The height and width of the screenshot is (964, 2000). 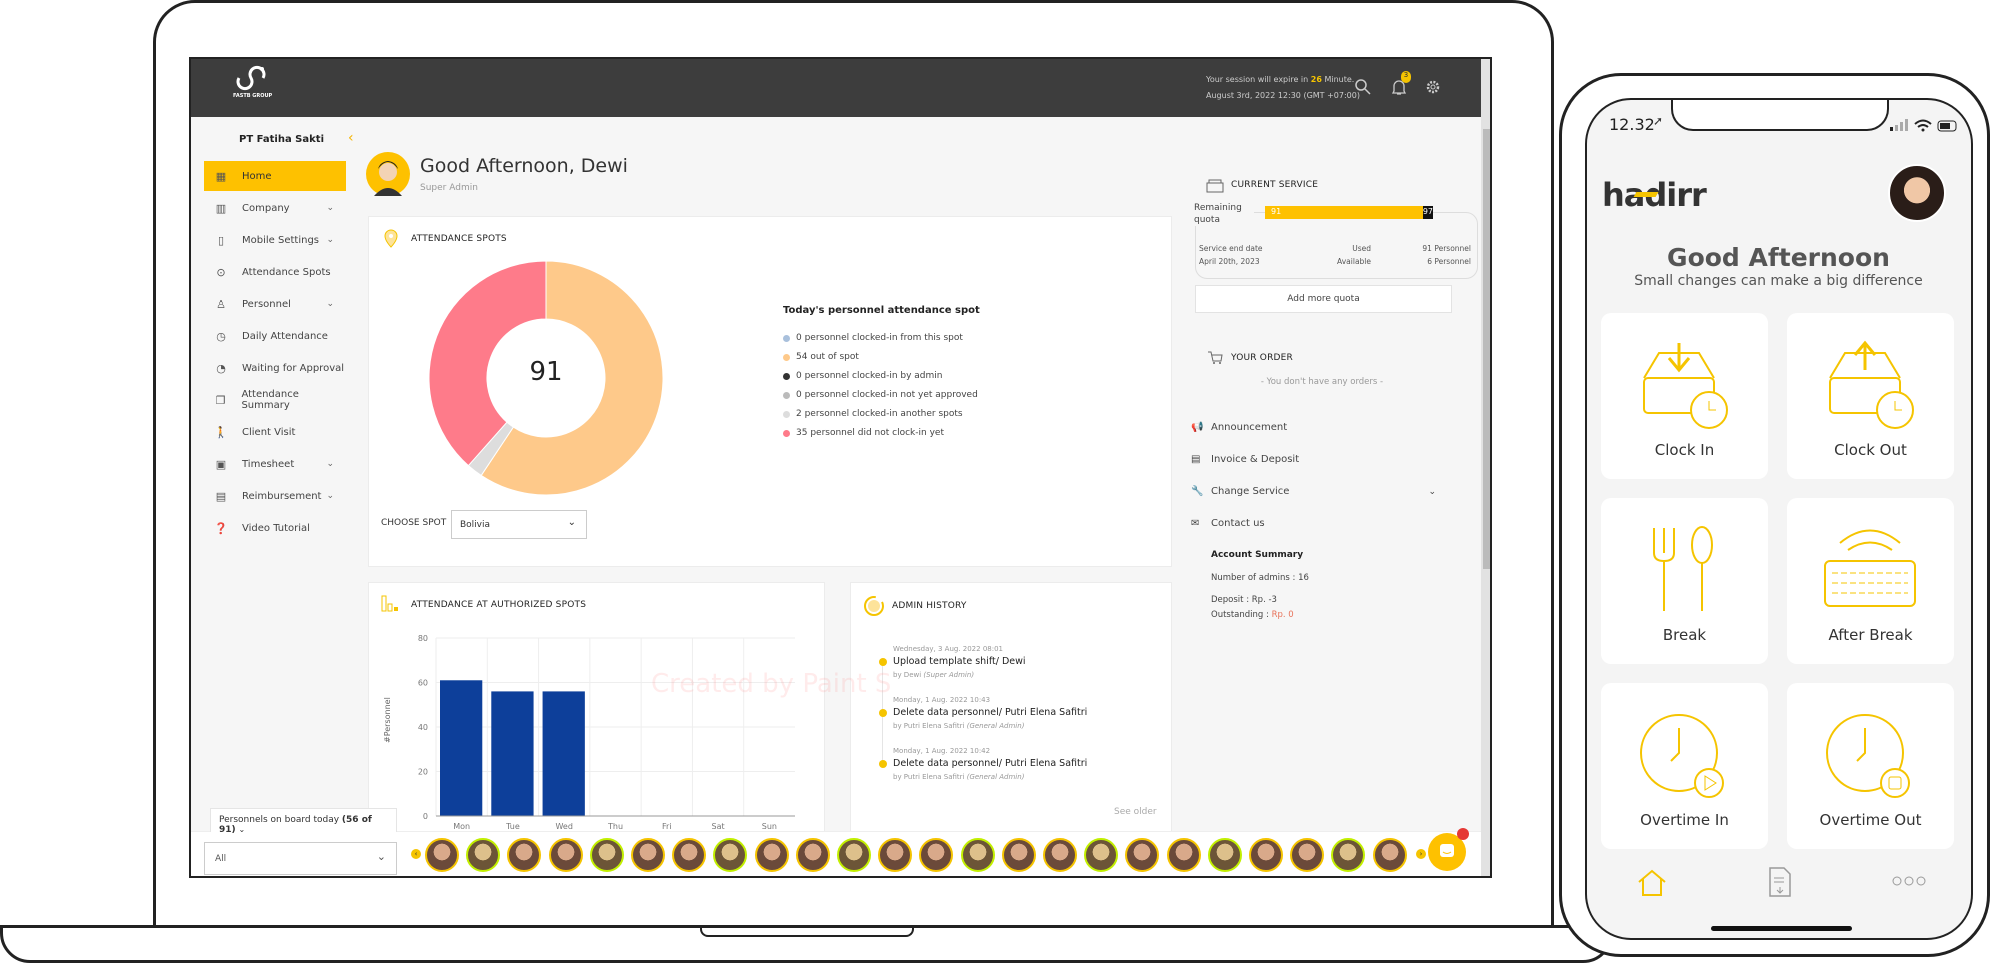 What do you see at coordinates (1780, 882) in the screenshot?
I see `document-icon` at bounding box center [1780, 882].